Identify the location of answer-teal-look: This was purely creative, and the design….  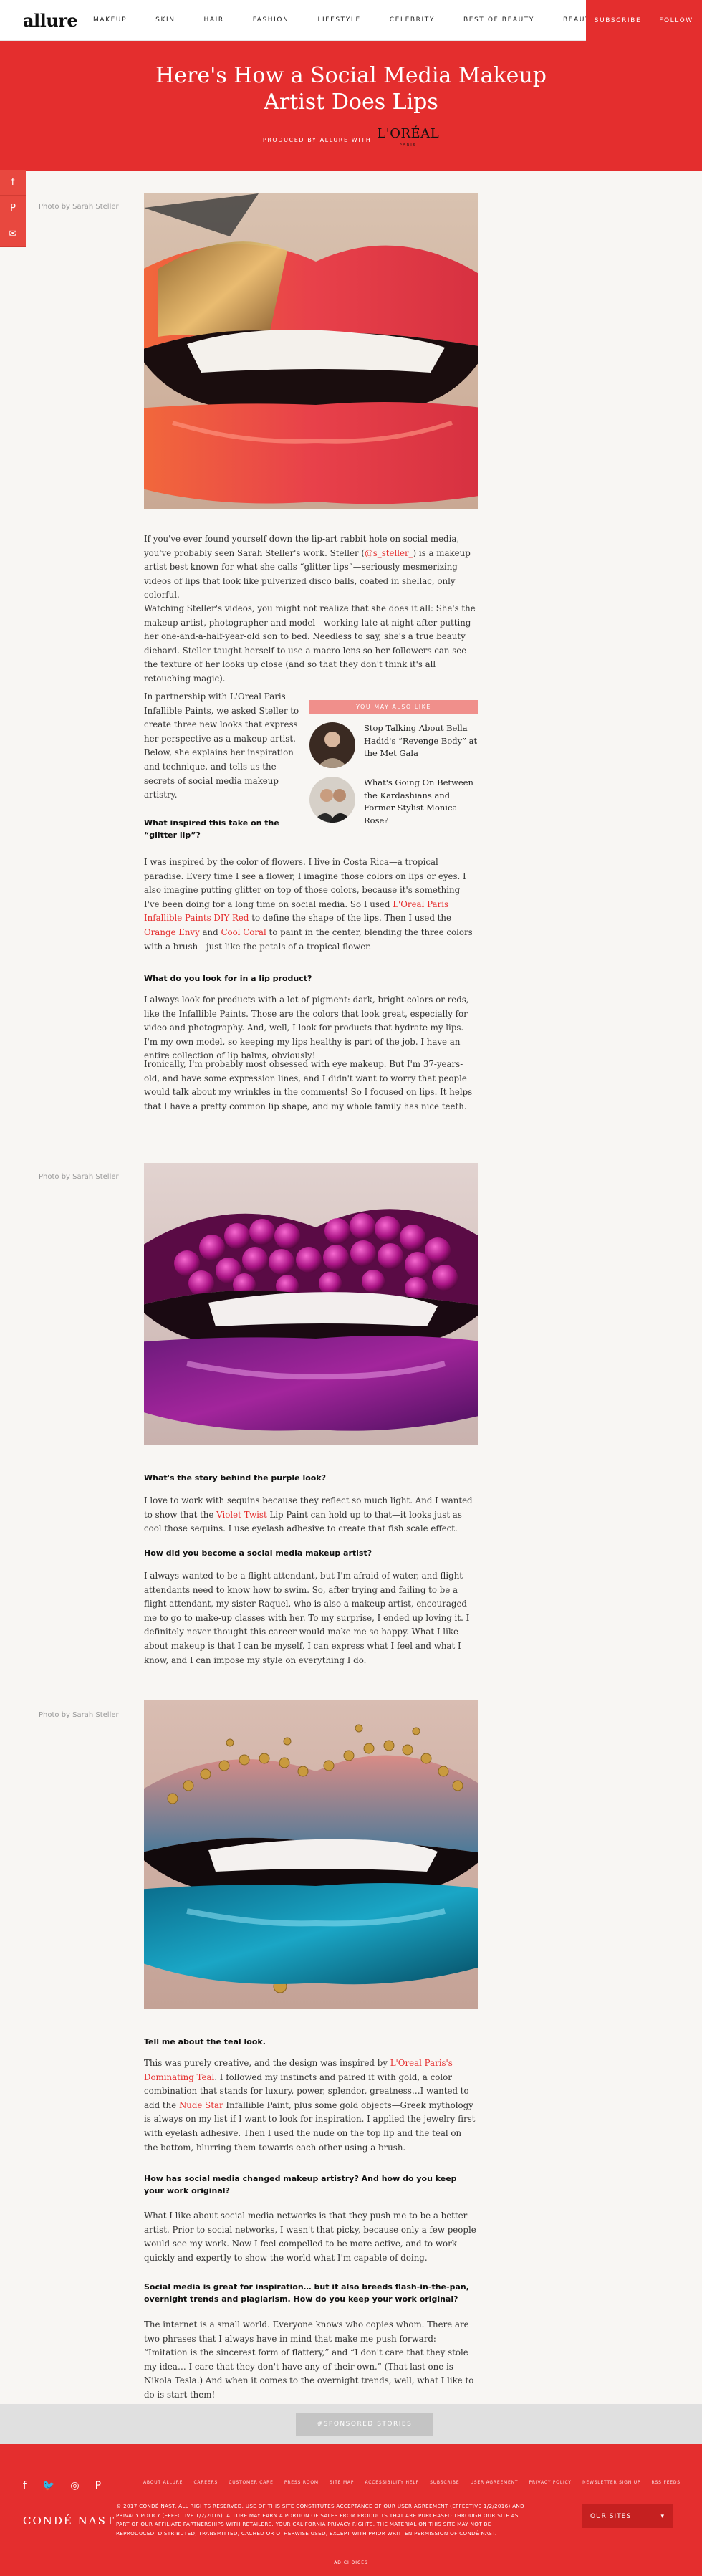
(311, 2106).